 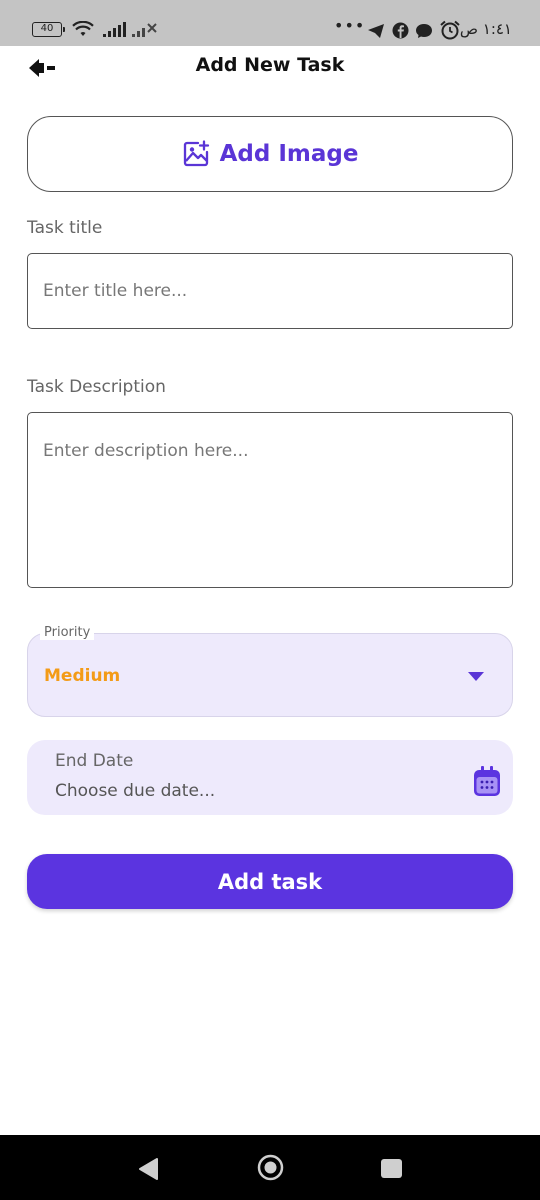 I want to click on add-image-icon, so click(x=196, y=153).